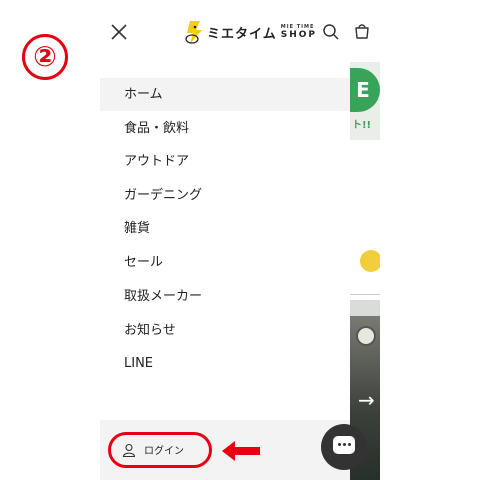 This screenshot has height=480, width=480. What do you see at coordinates (45, 57) in the screenshot?
I see `step-marker: ②` at bounding box center [45, 57].